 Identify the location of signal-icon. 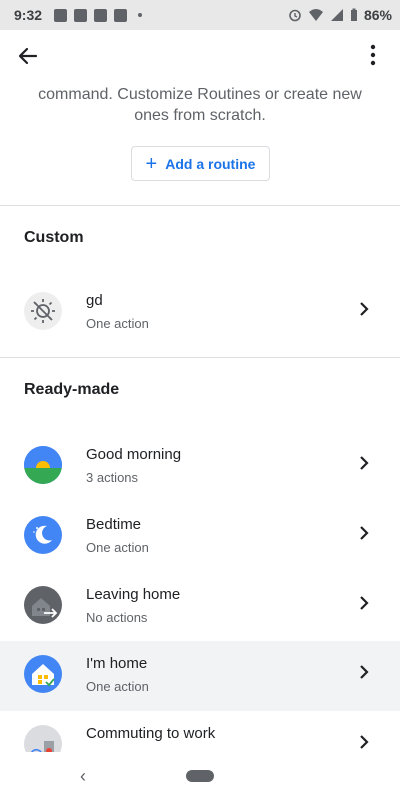
(336, 15).